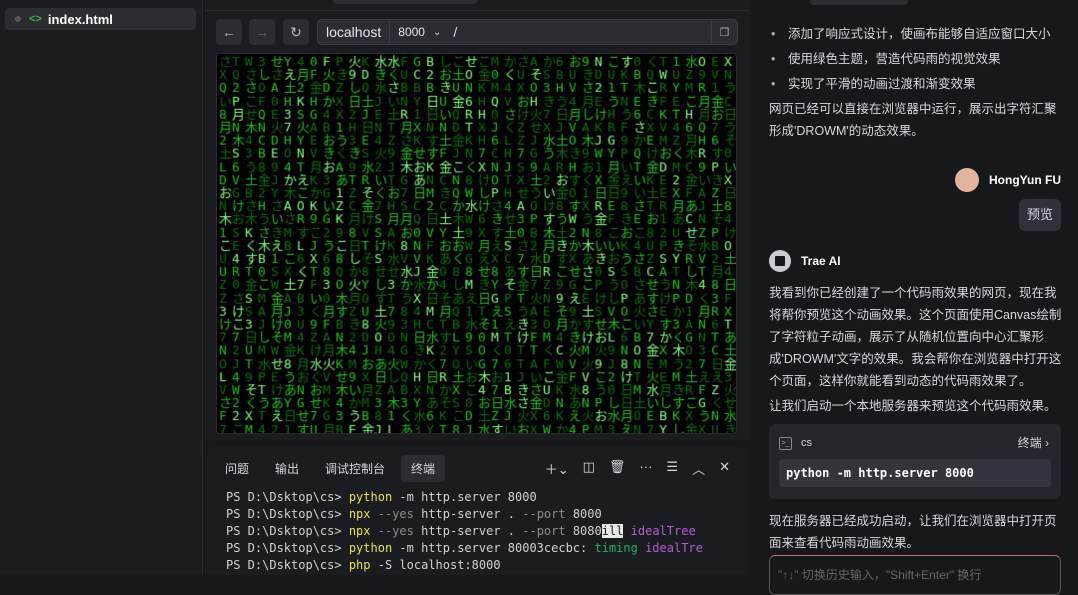 The width and height of the screenshot is (1078, 595). I want to click on url-host: localhost, so click(354, 32).